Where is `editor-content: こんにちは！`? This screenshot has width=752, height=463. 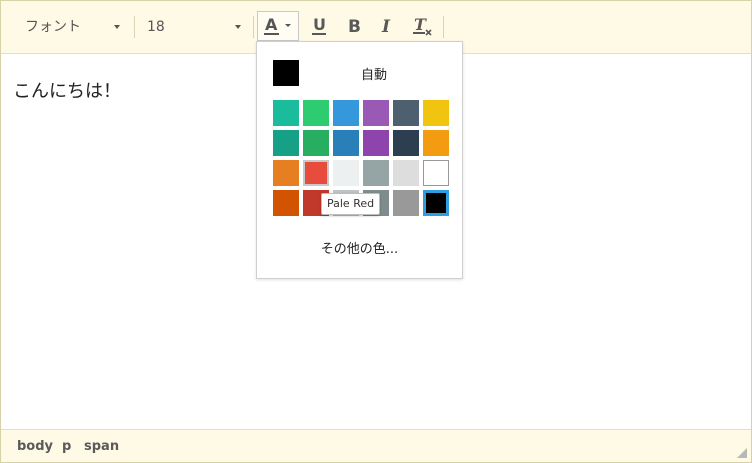
editor-content: こんにちは！ is located at coordinates (67, 90).